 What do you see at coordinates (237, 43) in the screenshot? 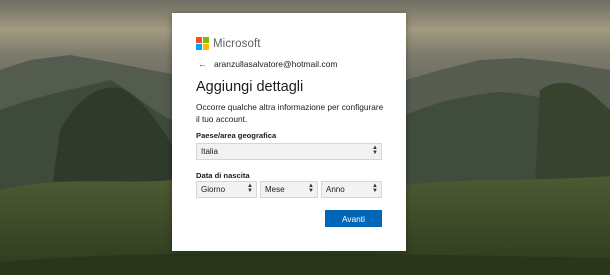
I see `brand-name: Microsoft` at bounding box center [237, 43].